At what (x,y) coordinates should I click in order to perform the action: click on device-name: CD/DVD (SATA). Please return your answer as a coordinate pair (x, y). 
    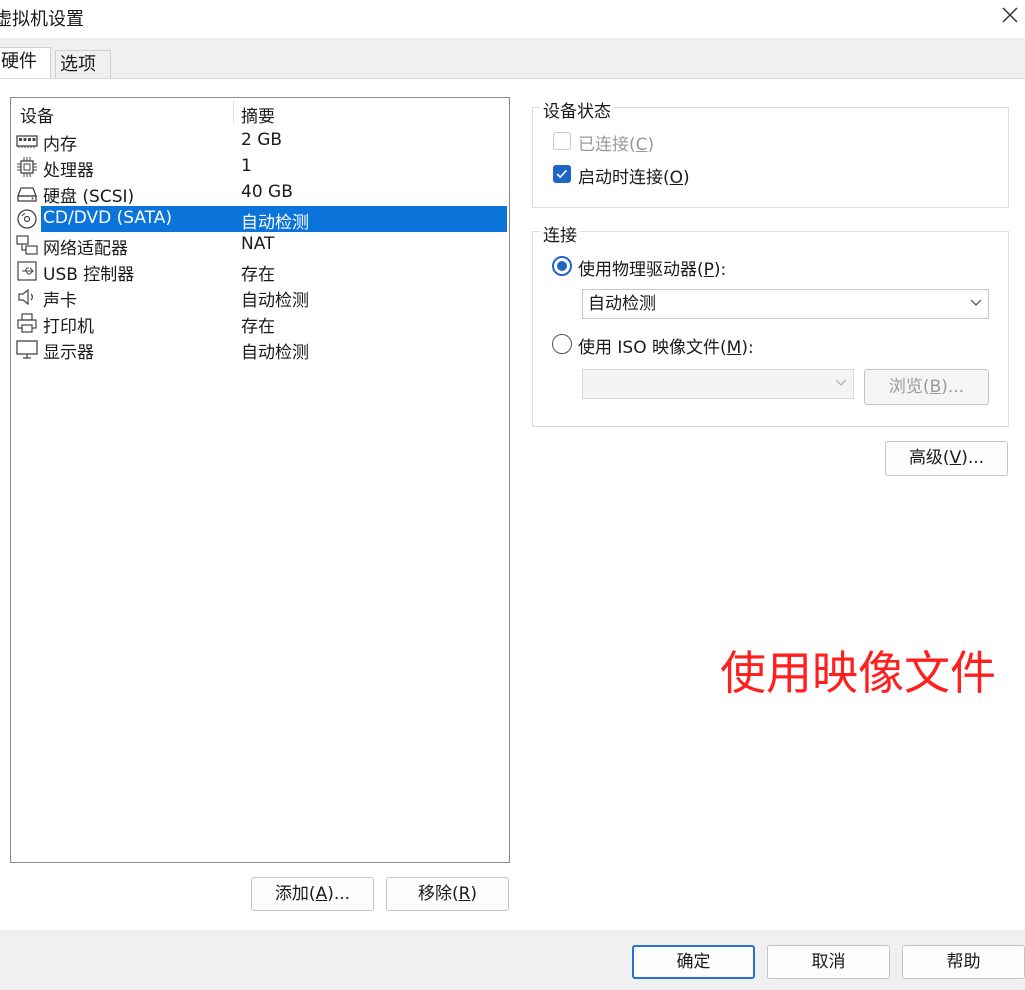
    Looking at the image, I should click on (107, 218).